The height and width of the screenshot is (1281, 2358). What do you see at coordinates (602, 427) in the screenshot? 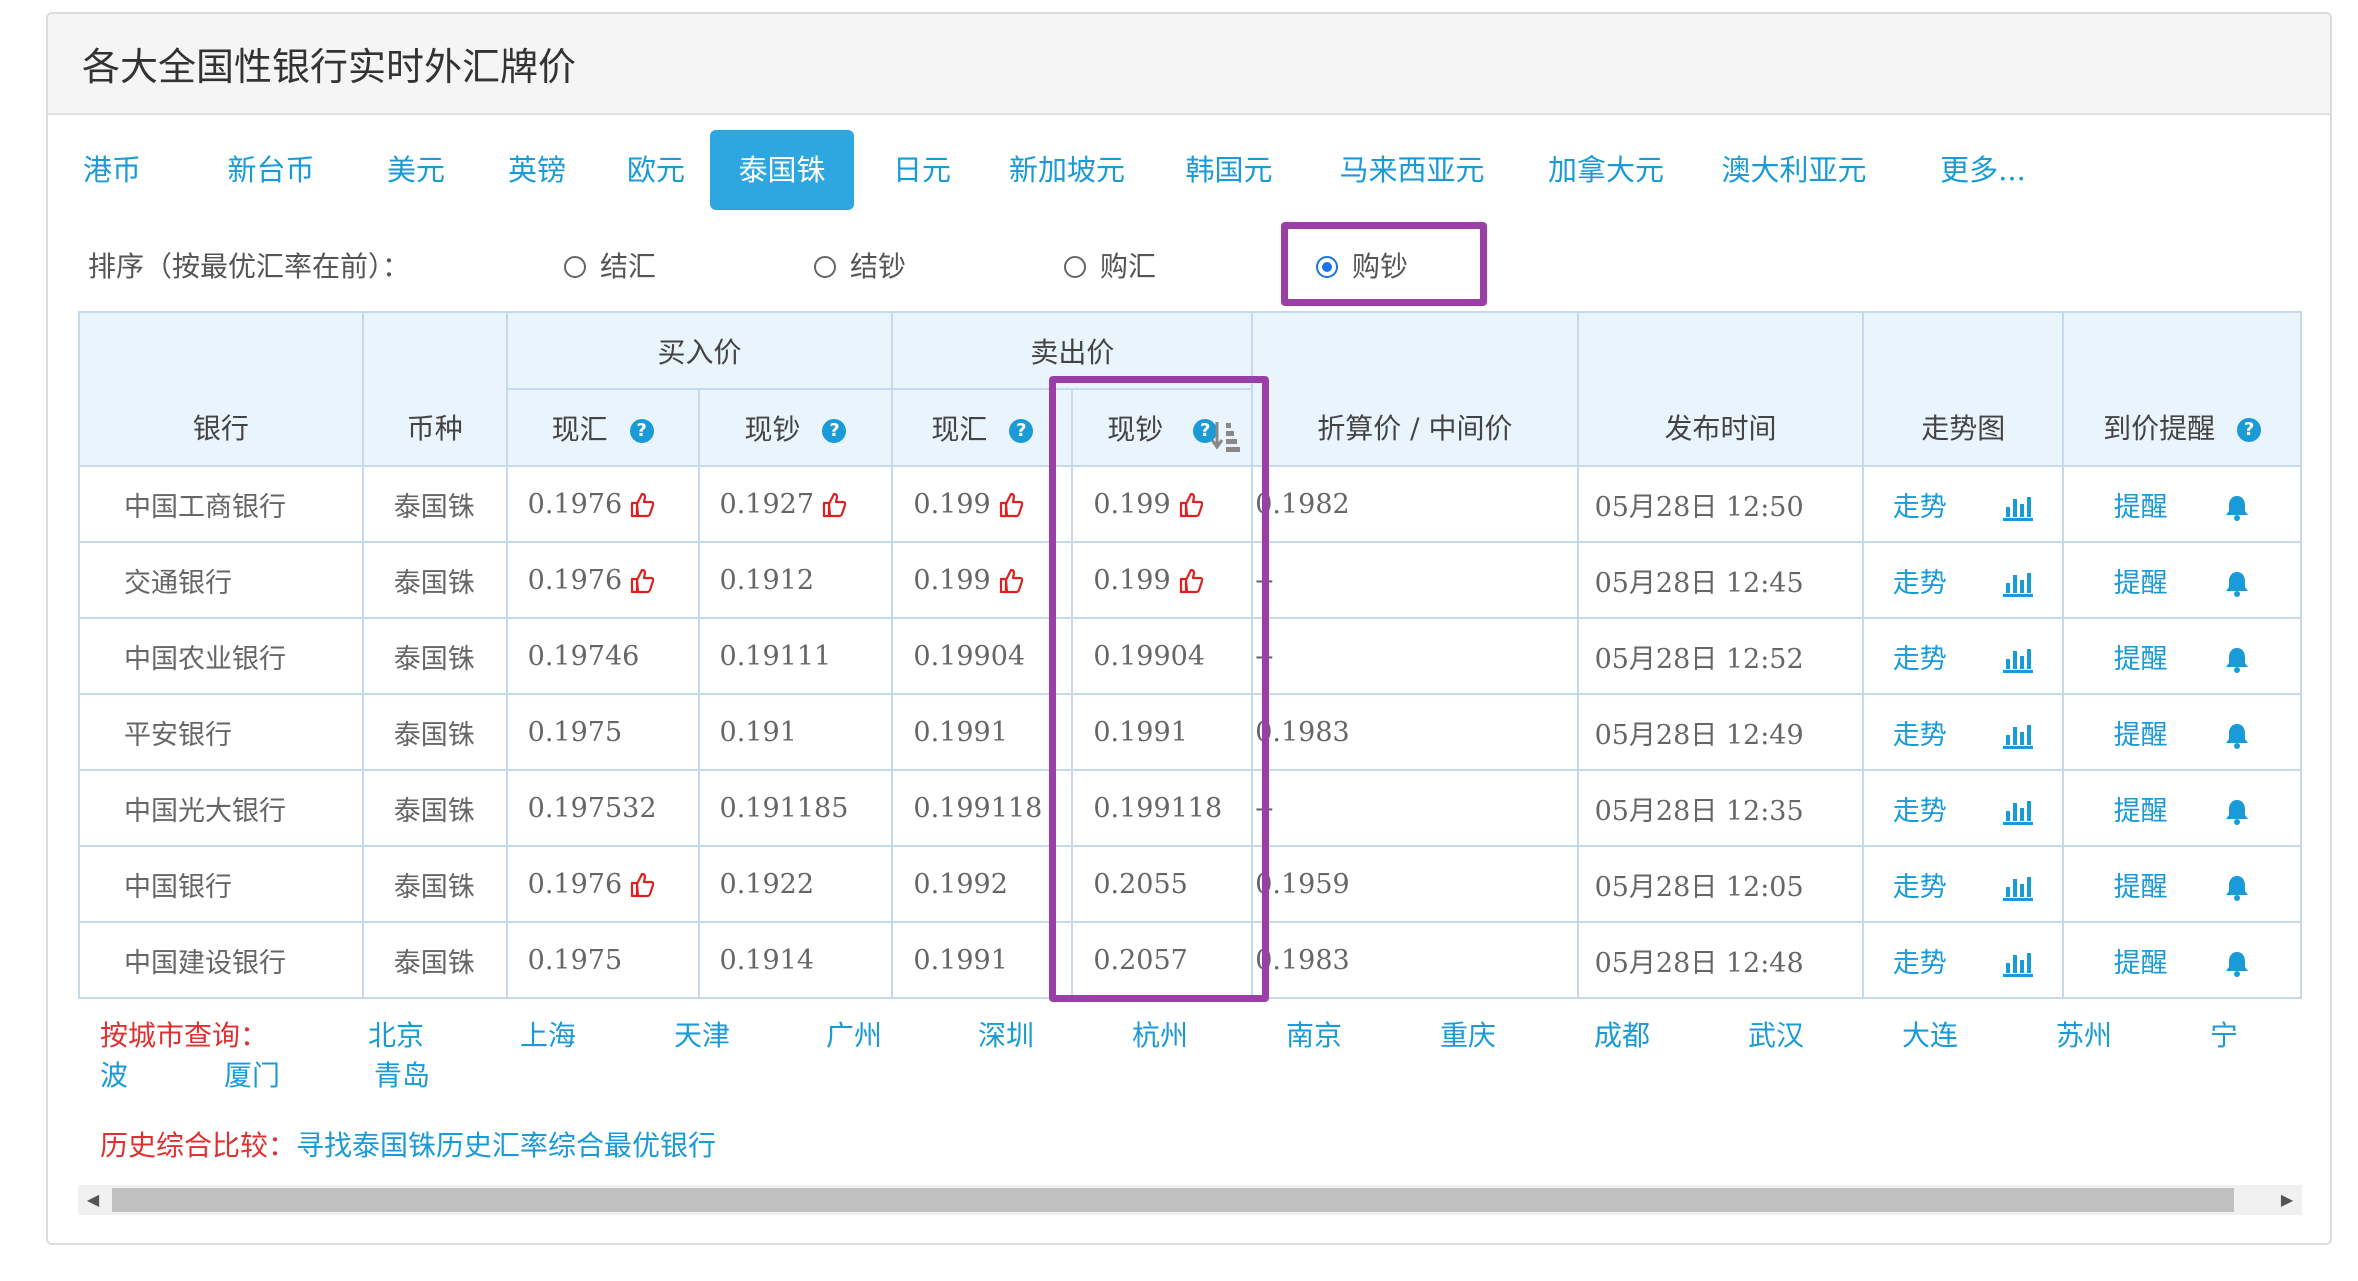
I see `header-buy-spot: 现汇?` at bounding box center [602, 427].